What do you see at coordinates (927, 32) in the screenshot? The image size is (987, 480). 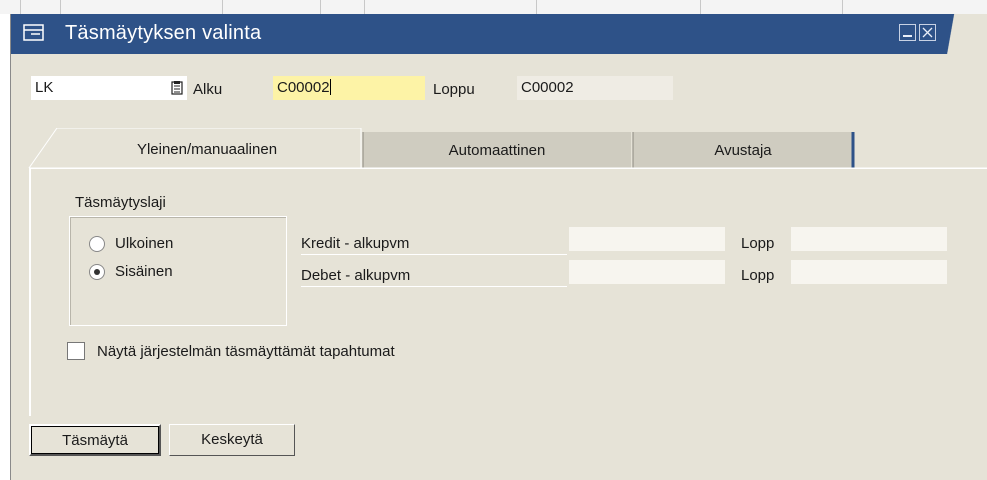 I see `close-icon` at bounding box center [927, 32].